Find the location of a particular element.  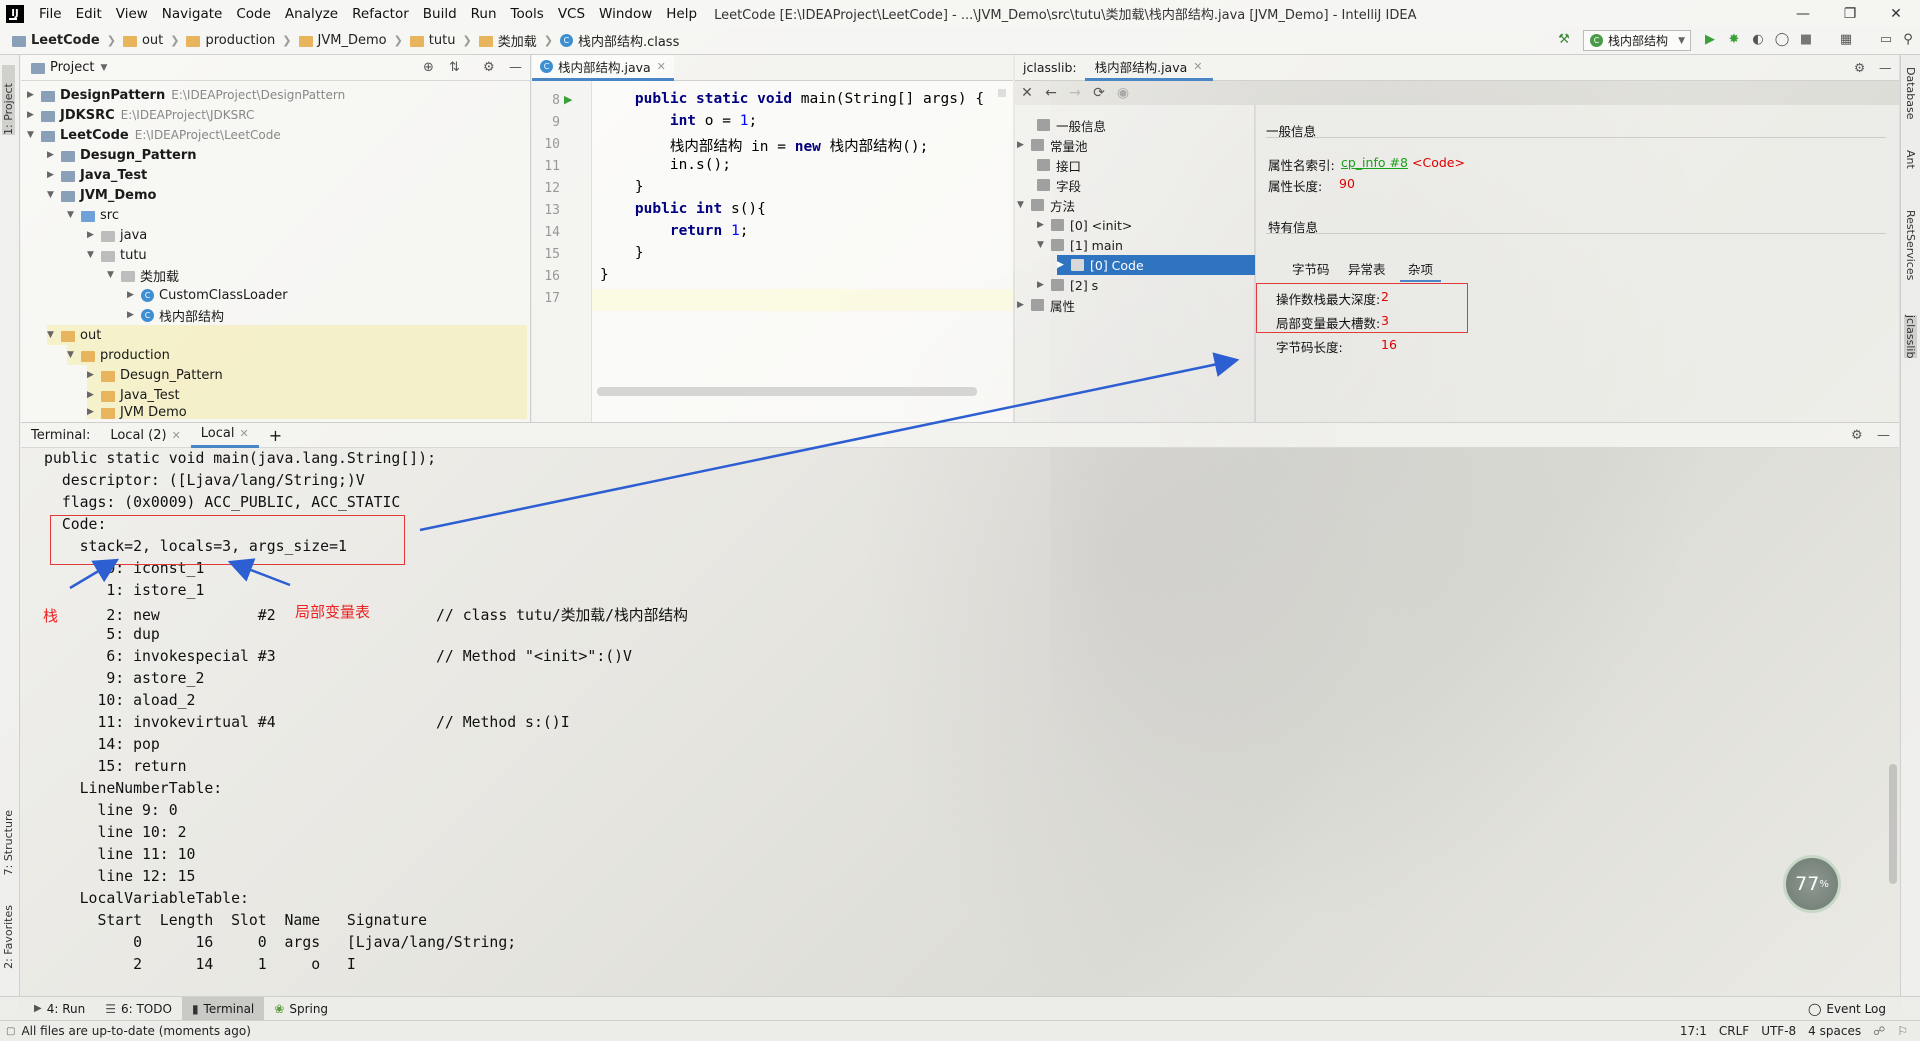

inspection-indicator is located at coordinates (1002, 93).